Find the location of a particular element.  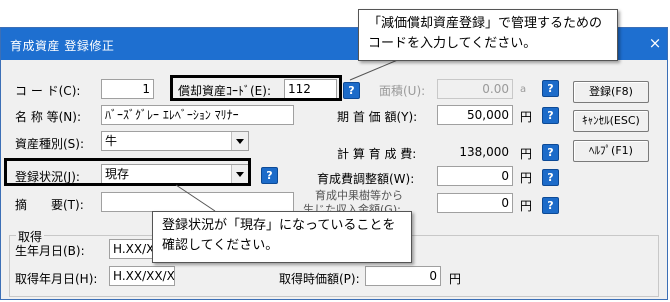

code-input: 1 is located at coordinates (127, 89).